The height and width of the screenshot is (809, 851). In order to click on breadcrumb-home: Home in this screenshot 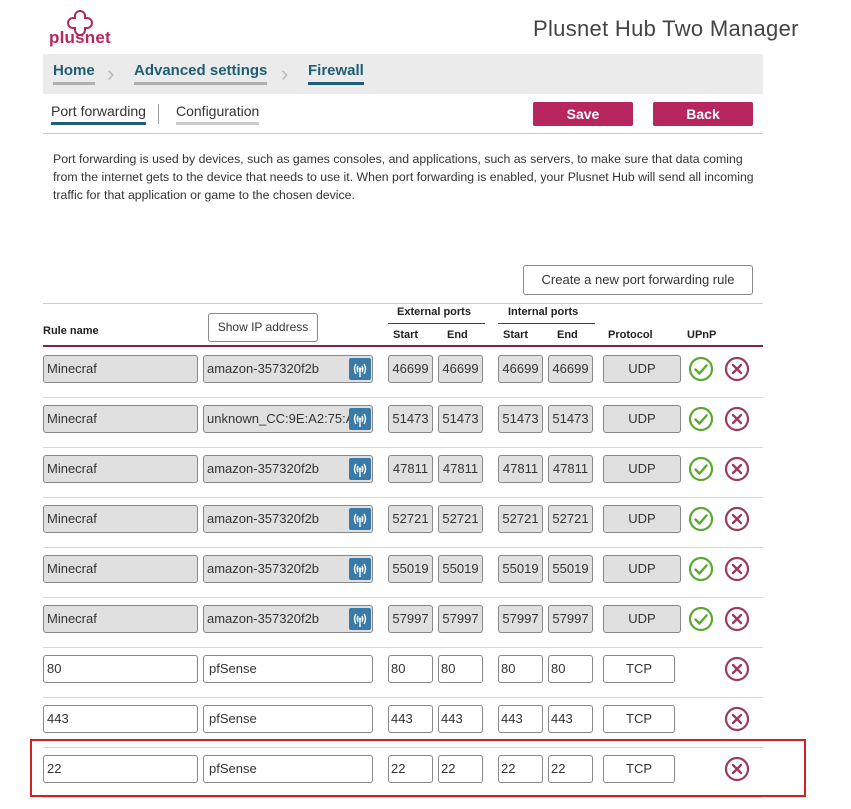, I will do `click(74, 73)`.